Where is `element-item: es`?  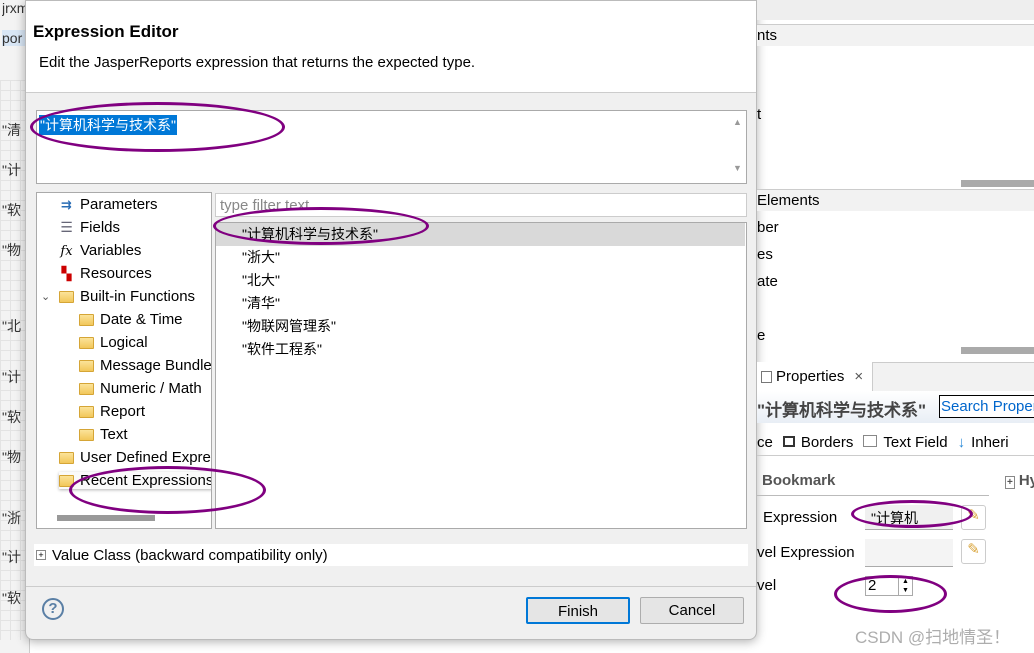
element-item: es is located at coordinates (765, 254).